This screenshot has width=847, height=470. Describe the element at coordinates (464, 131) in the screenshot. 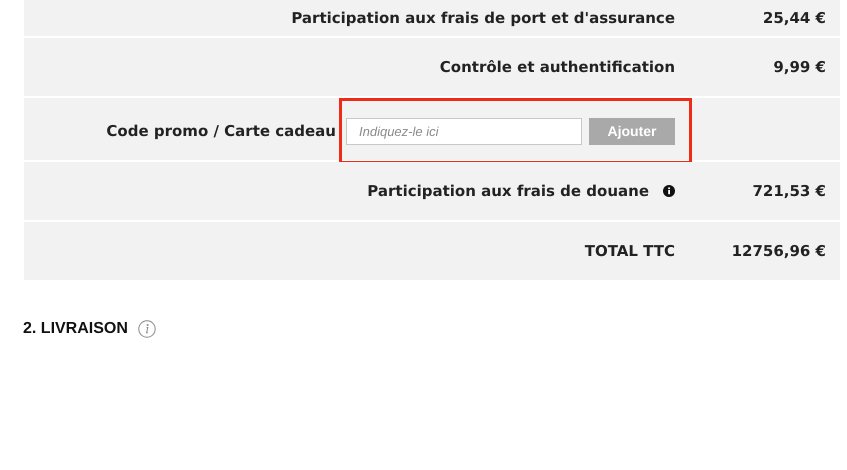

I see `promo-code-field: Indiquez-le ici` at that location.